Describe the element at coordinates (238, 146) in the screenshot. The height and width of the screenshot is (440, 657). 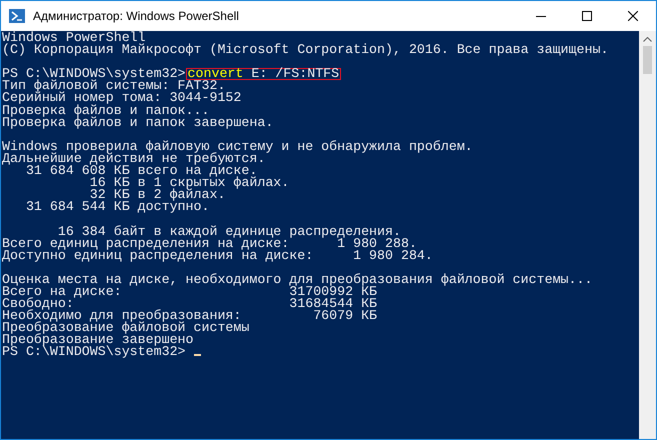
I see `output-line: Windows проверила файловую систему и не обнаружила проблем.` at that location.